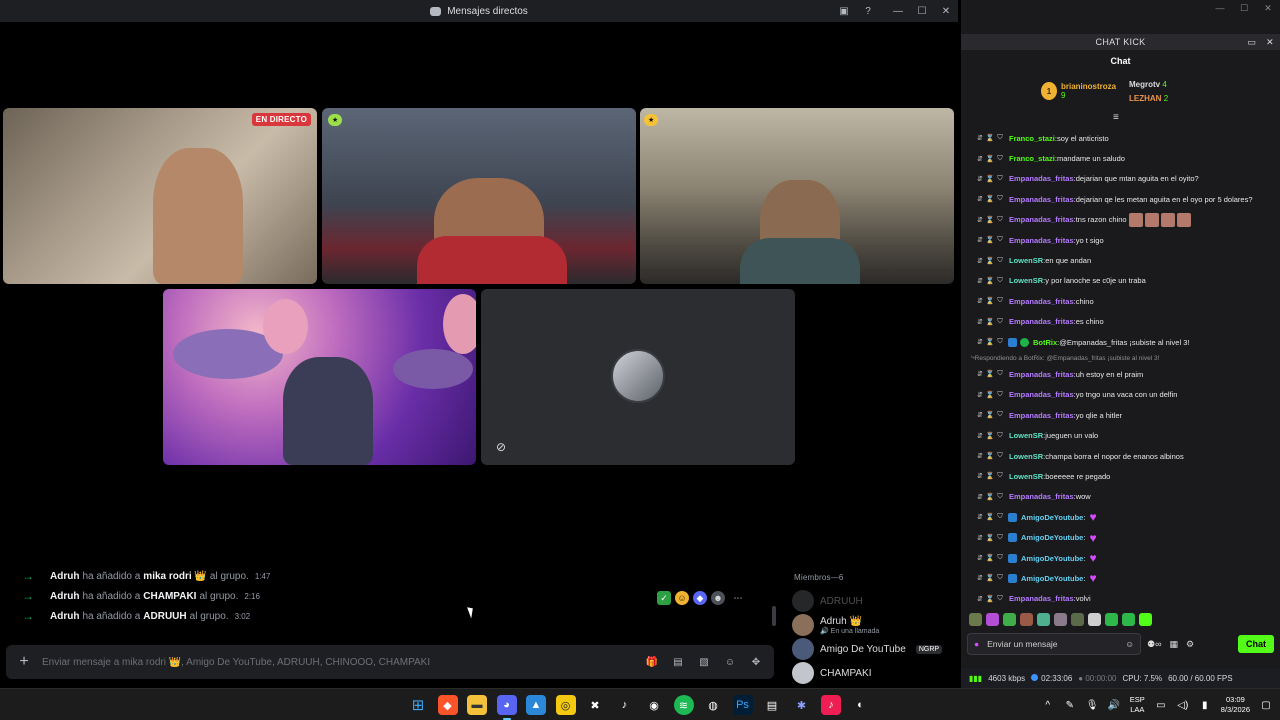 The image size is (1280, 720). I want to click on gift-icon: ▦, so click(1173, 644).